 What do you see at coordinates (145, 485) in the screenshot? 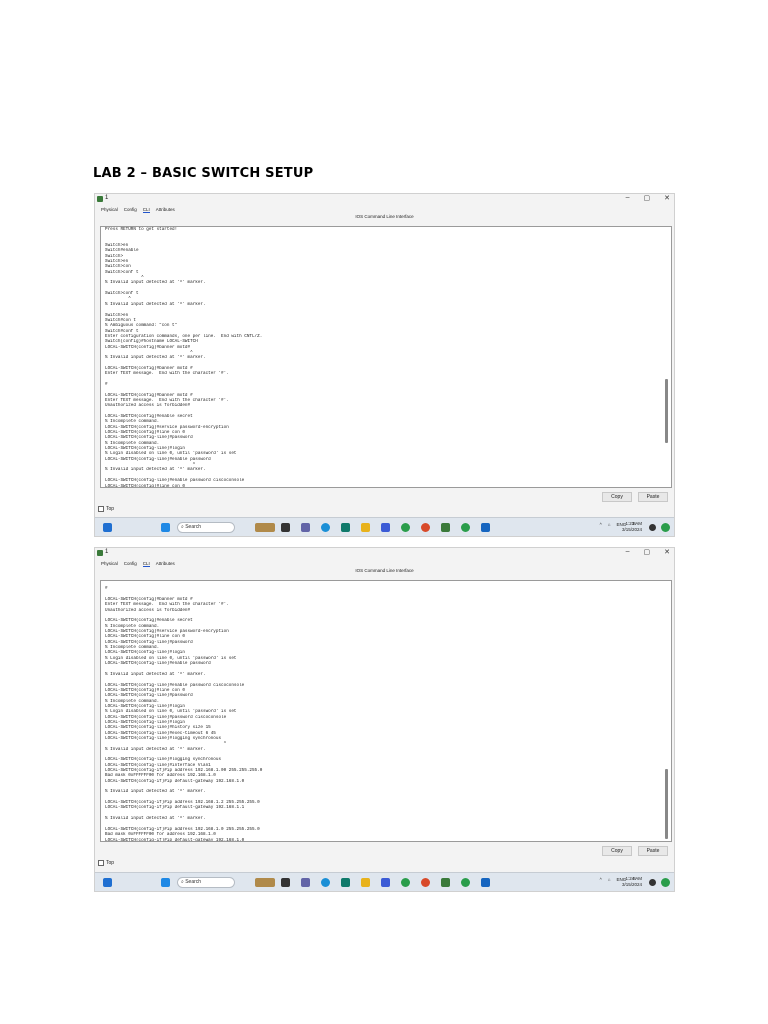
I see `cli-line: LOCAL-SWITCH(config)#line con 0` at bounding box center [145, 485].